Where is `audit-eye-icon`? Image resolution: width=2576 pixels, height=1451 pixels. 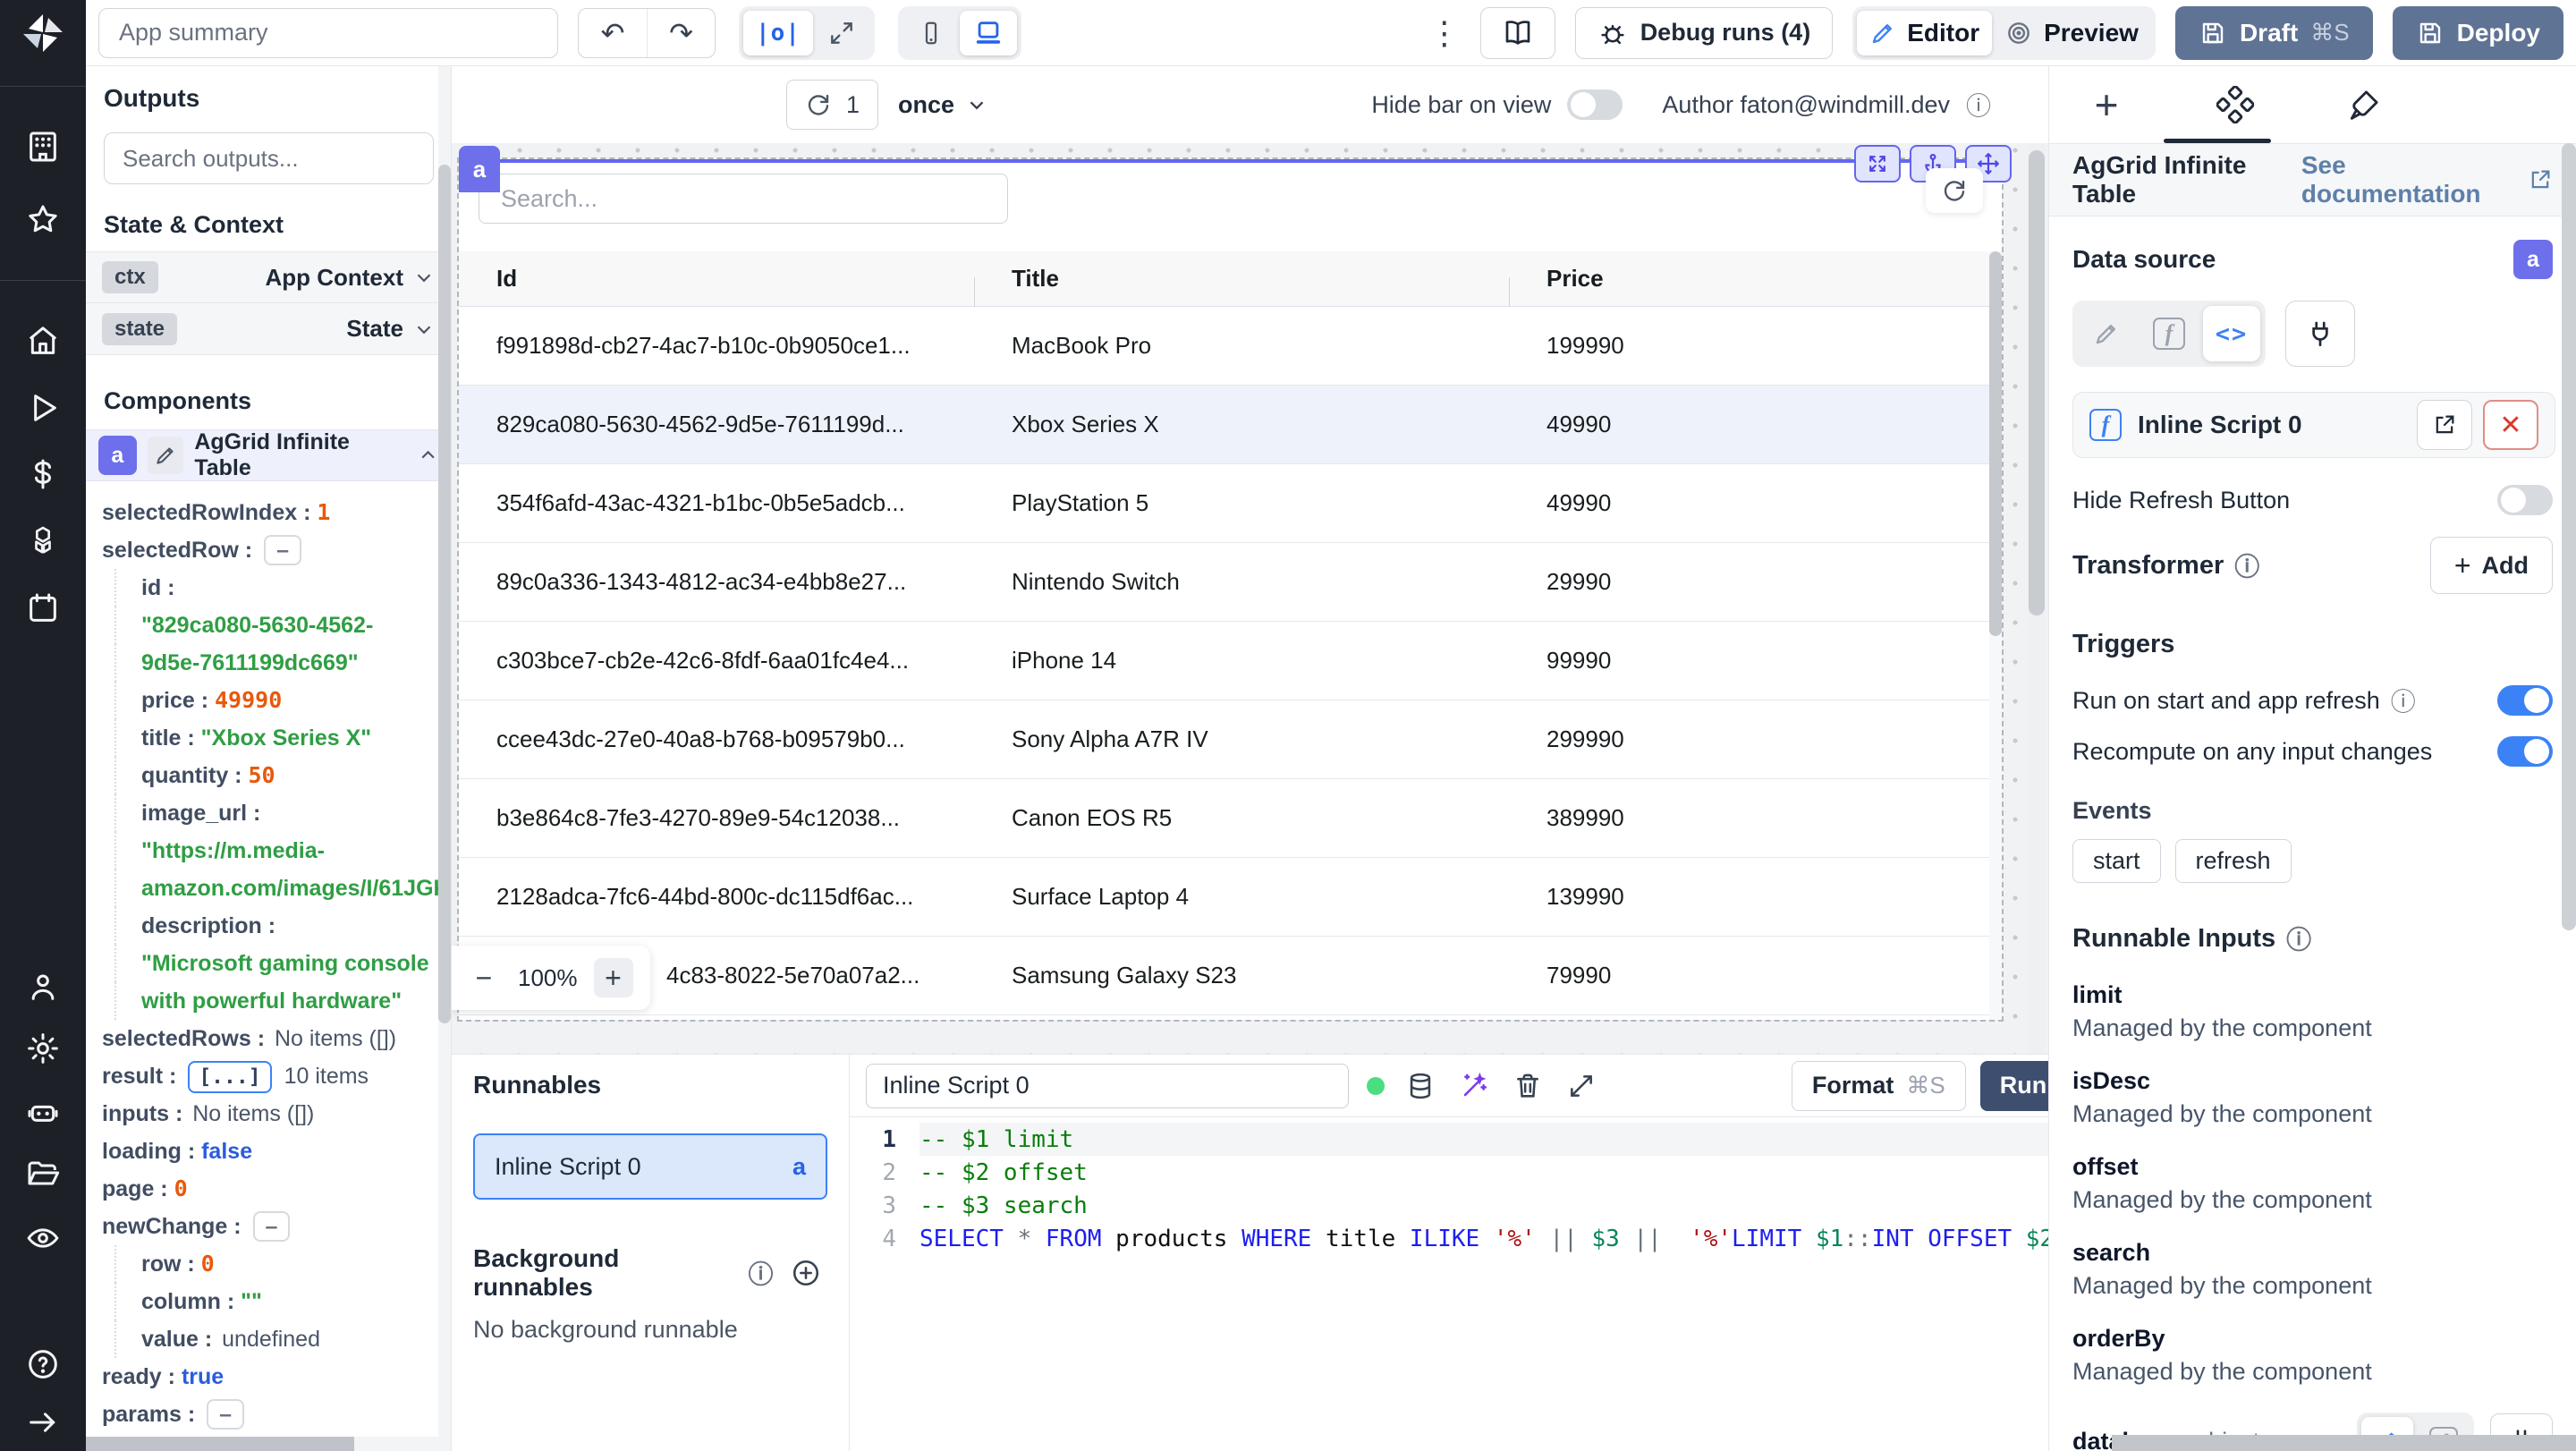
audit-eye-icon is located at coordinates (43, 1238).